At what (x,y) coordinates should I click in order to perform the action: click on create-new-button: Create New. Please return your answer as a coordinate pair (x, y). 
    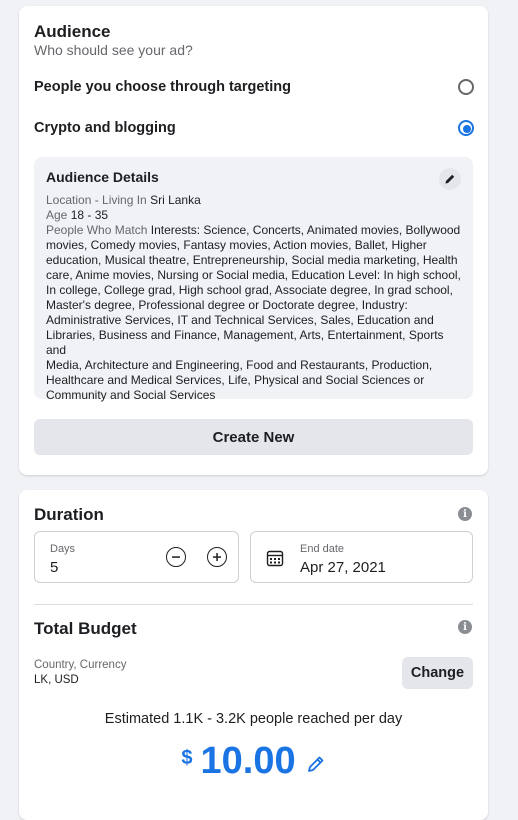
    Looking at the image, I should click on (253, 437).